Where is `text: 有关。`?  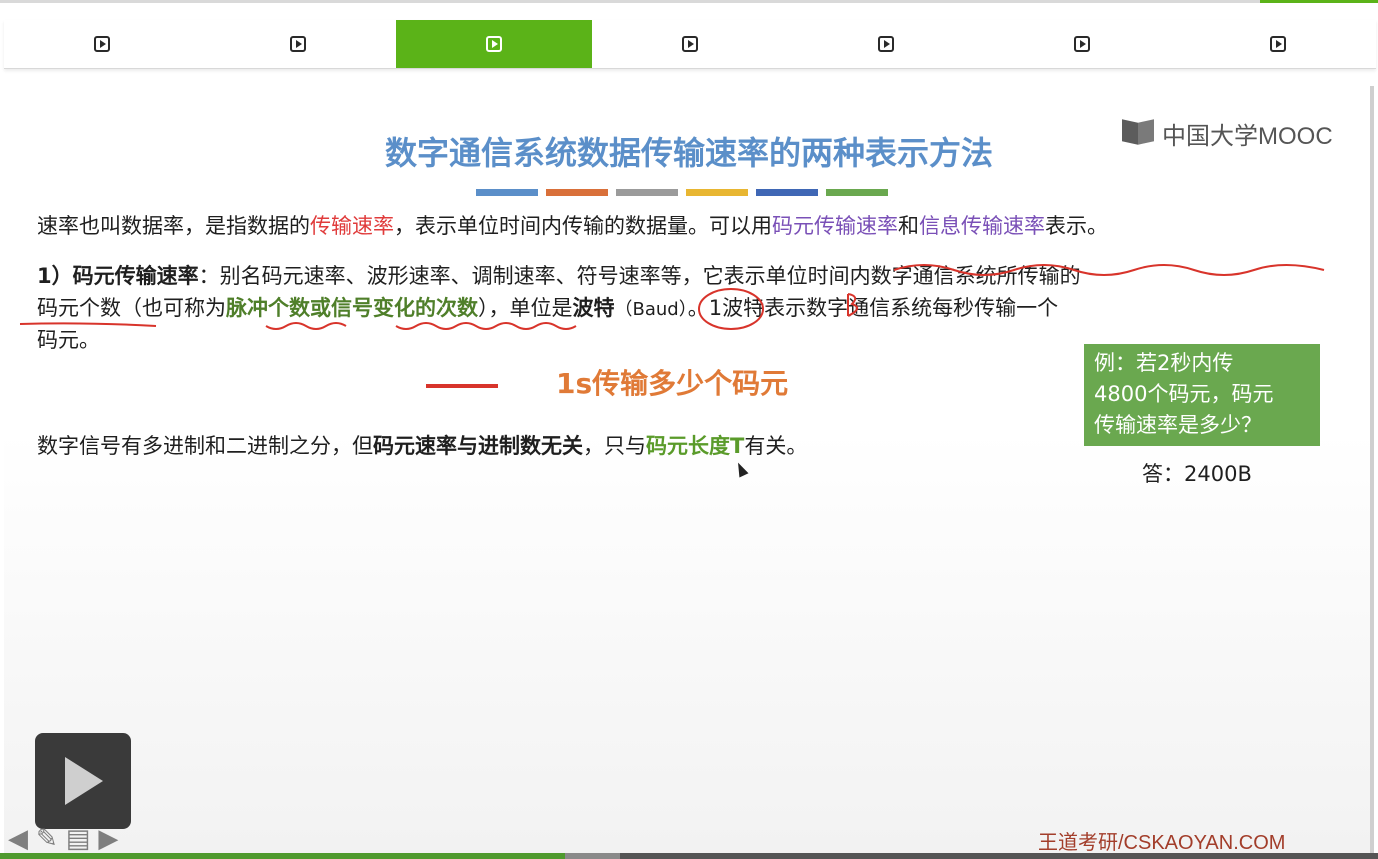
text: 有关。 is located at coordinates (776, 446).